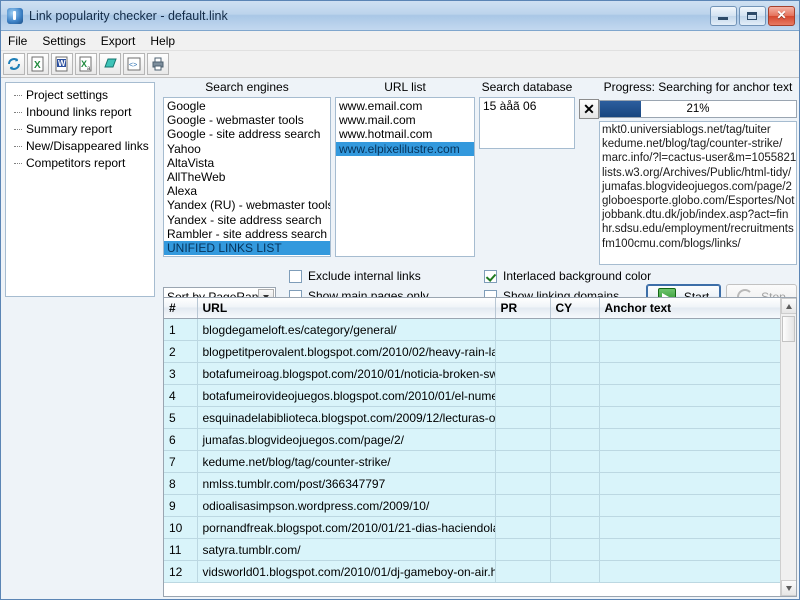 The height and width of the screenshot is (600, 800). What do you see at coordinates (247, 134) in the screenshot?
I see `list-item: Google - site address search` at bounding box center [247, 134].